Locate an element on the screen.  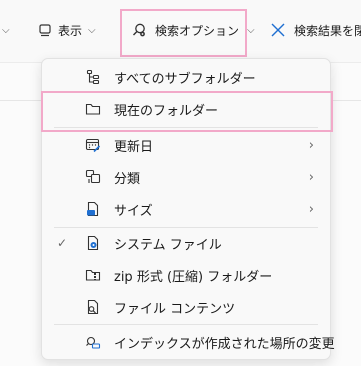
menu-item-label: 分類 is located at coordinates (127, 179).